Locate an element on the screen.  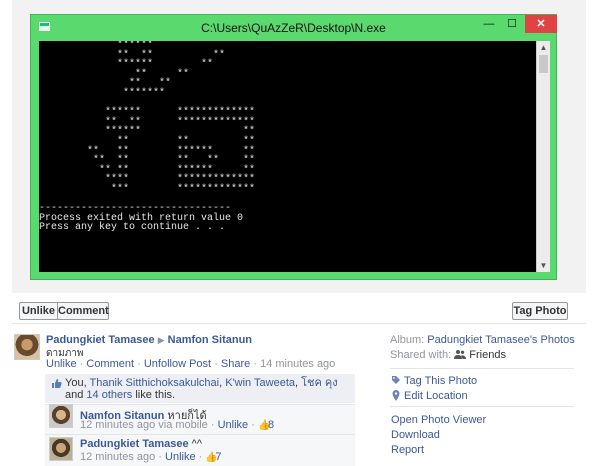
others-link: 14 others is located at coordinates (109, 395).